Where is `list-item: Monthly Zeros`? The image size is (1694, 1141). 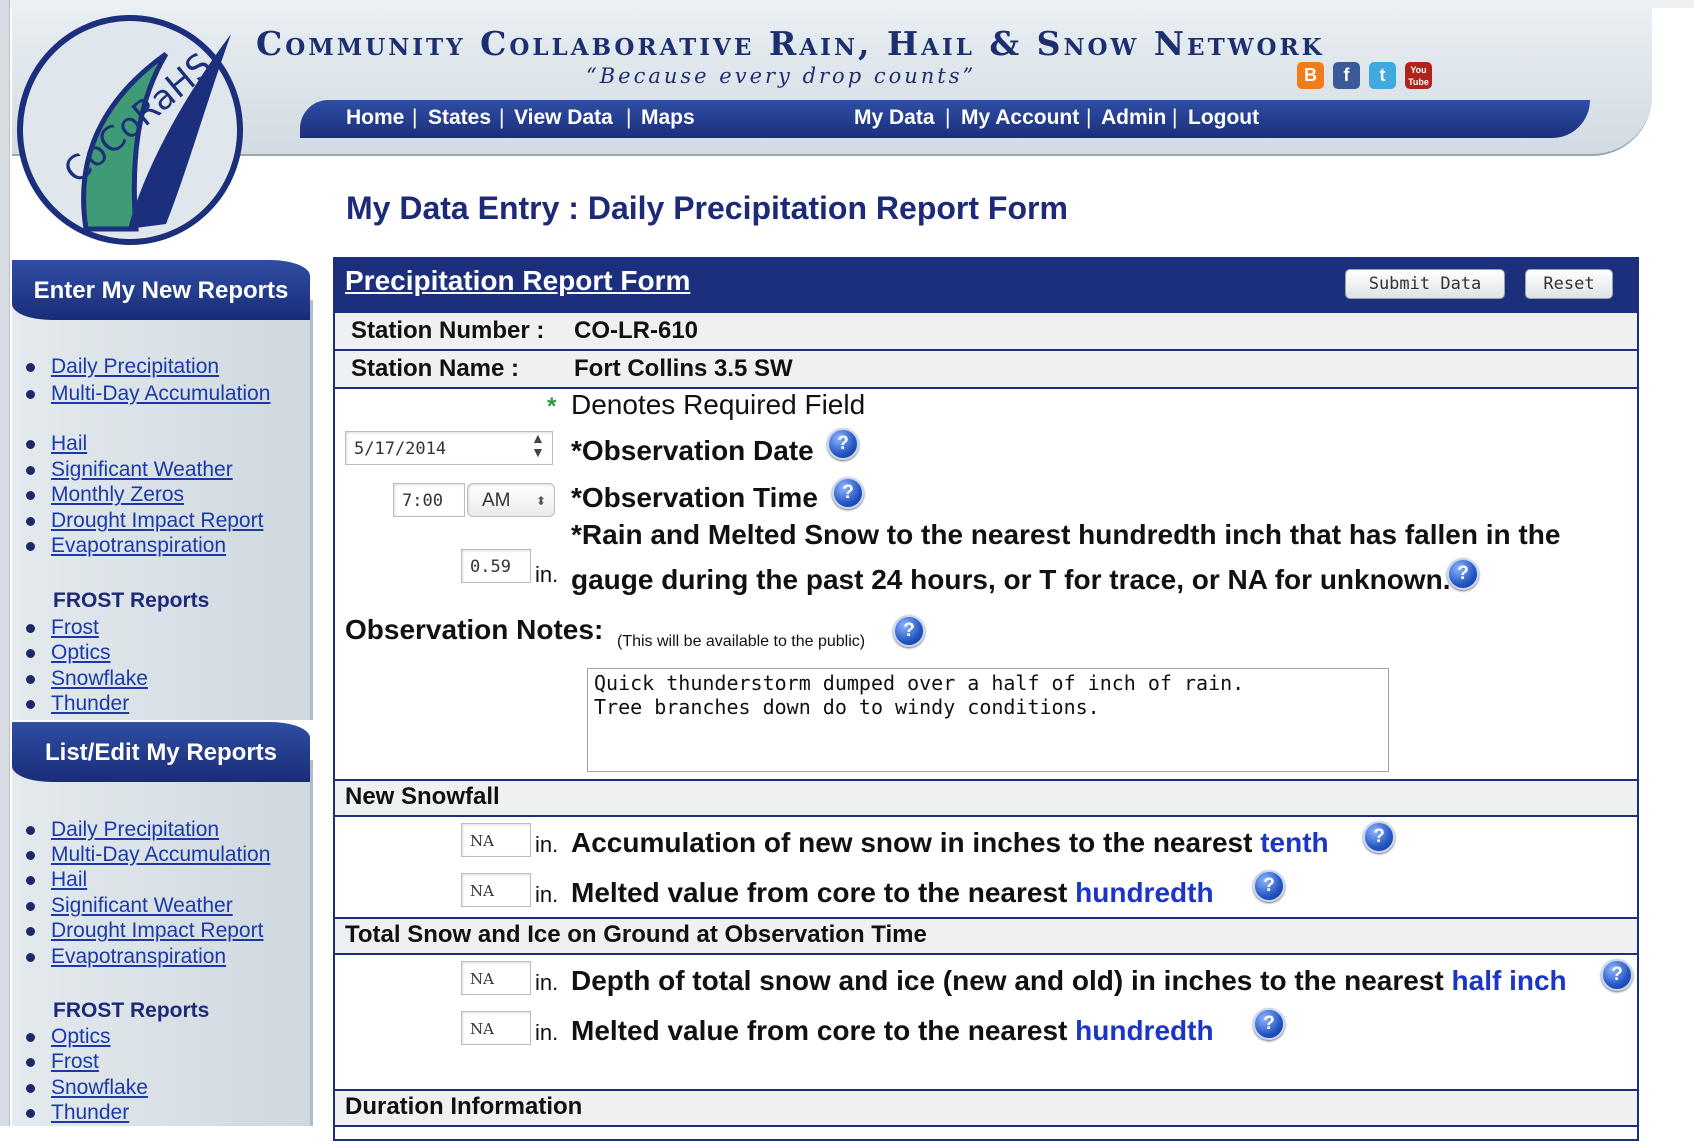 list-item: Monthly Zeros is located at coordinates (105, 495).